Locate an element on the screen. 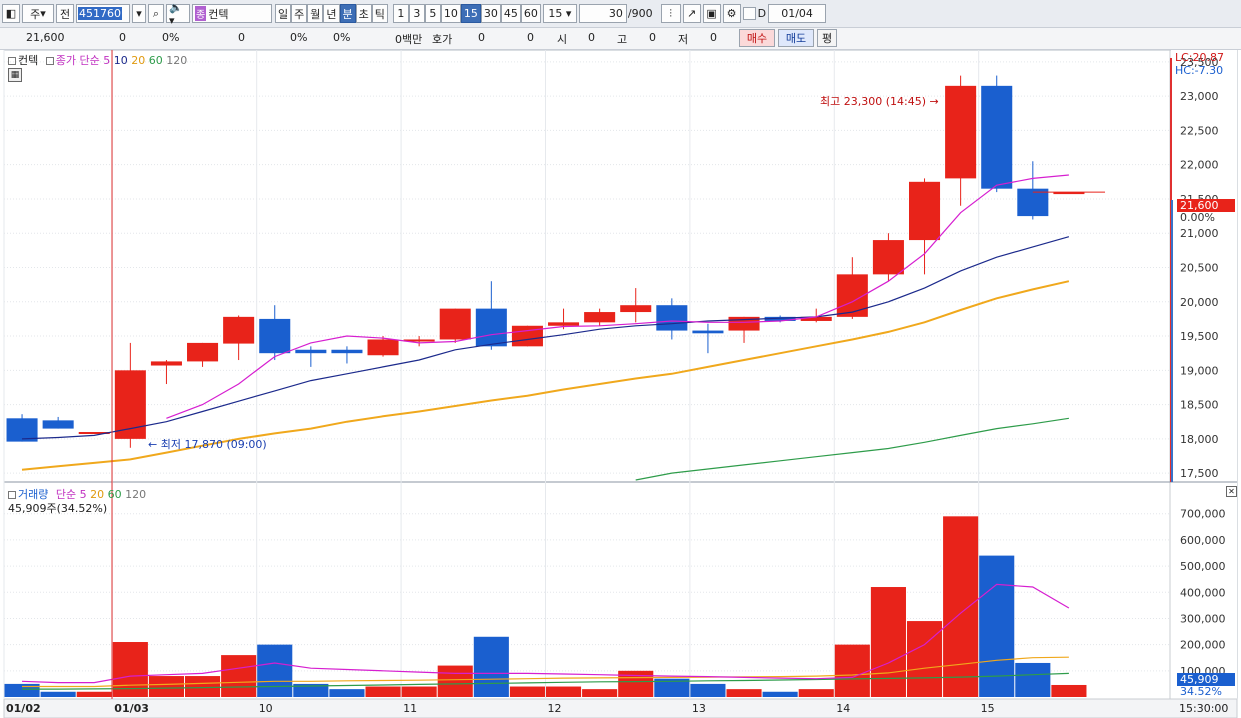  price-tick-label: 18,000 is located at coordinates (1199, 439).